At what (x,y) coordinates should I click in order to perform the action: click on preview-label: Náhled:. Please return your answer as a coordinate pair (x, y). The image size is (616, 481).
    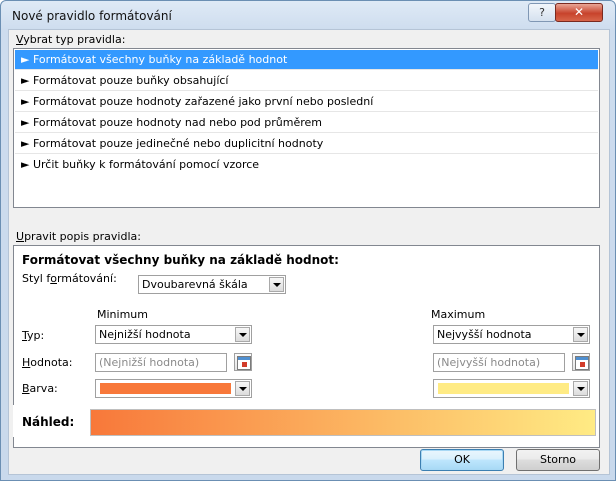
    Looking at the image, I should click on (48, 422).